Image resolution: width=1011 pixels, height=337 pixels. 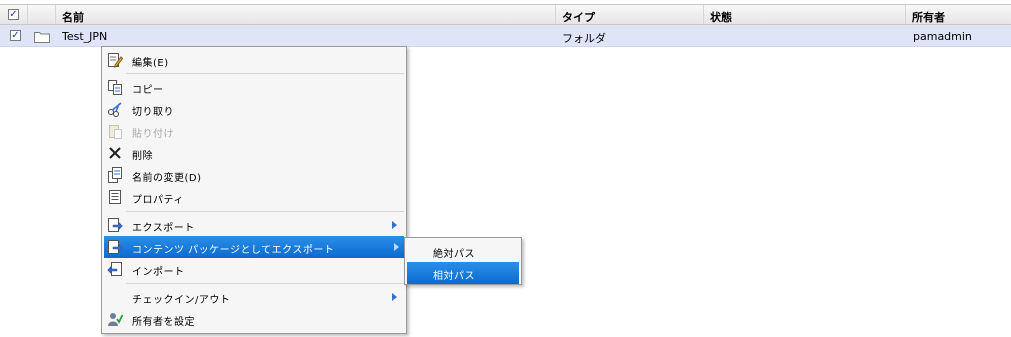 I want to click on folder-icon, so click(x=42, y=38).